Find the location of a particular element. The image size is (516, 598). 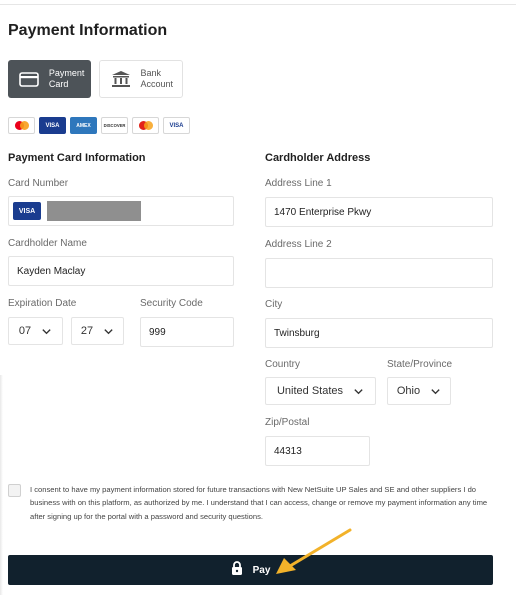

accepted-cards: VISA AMEX DISCOVER VISA is located at coordinates (99, 125).